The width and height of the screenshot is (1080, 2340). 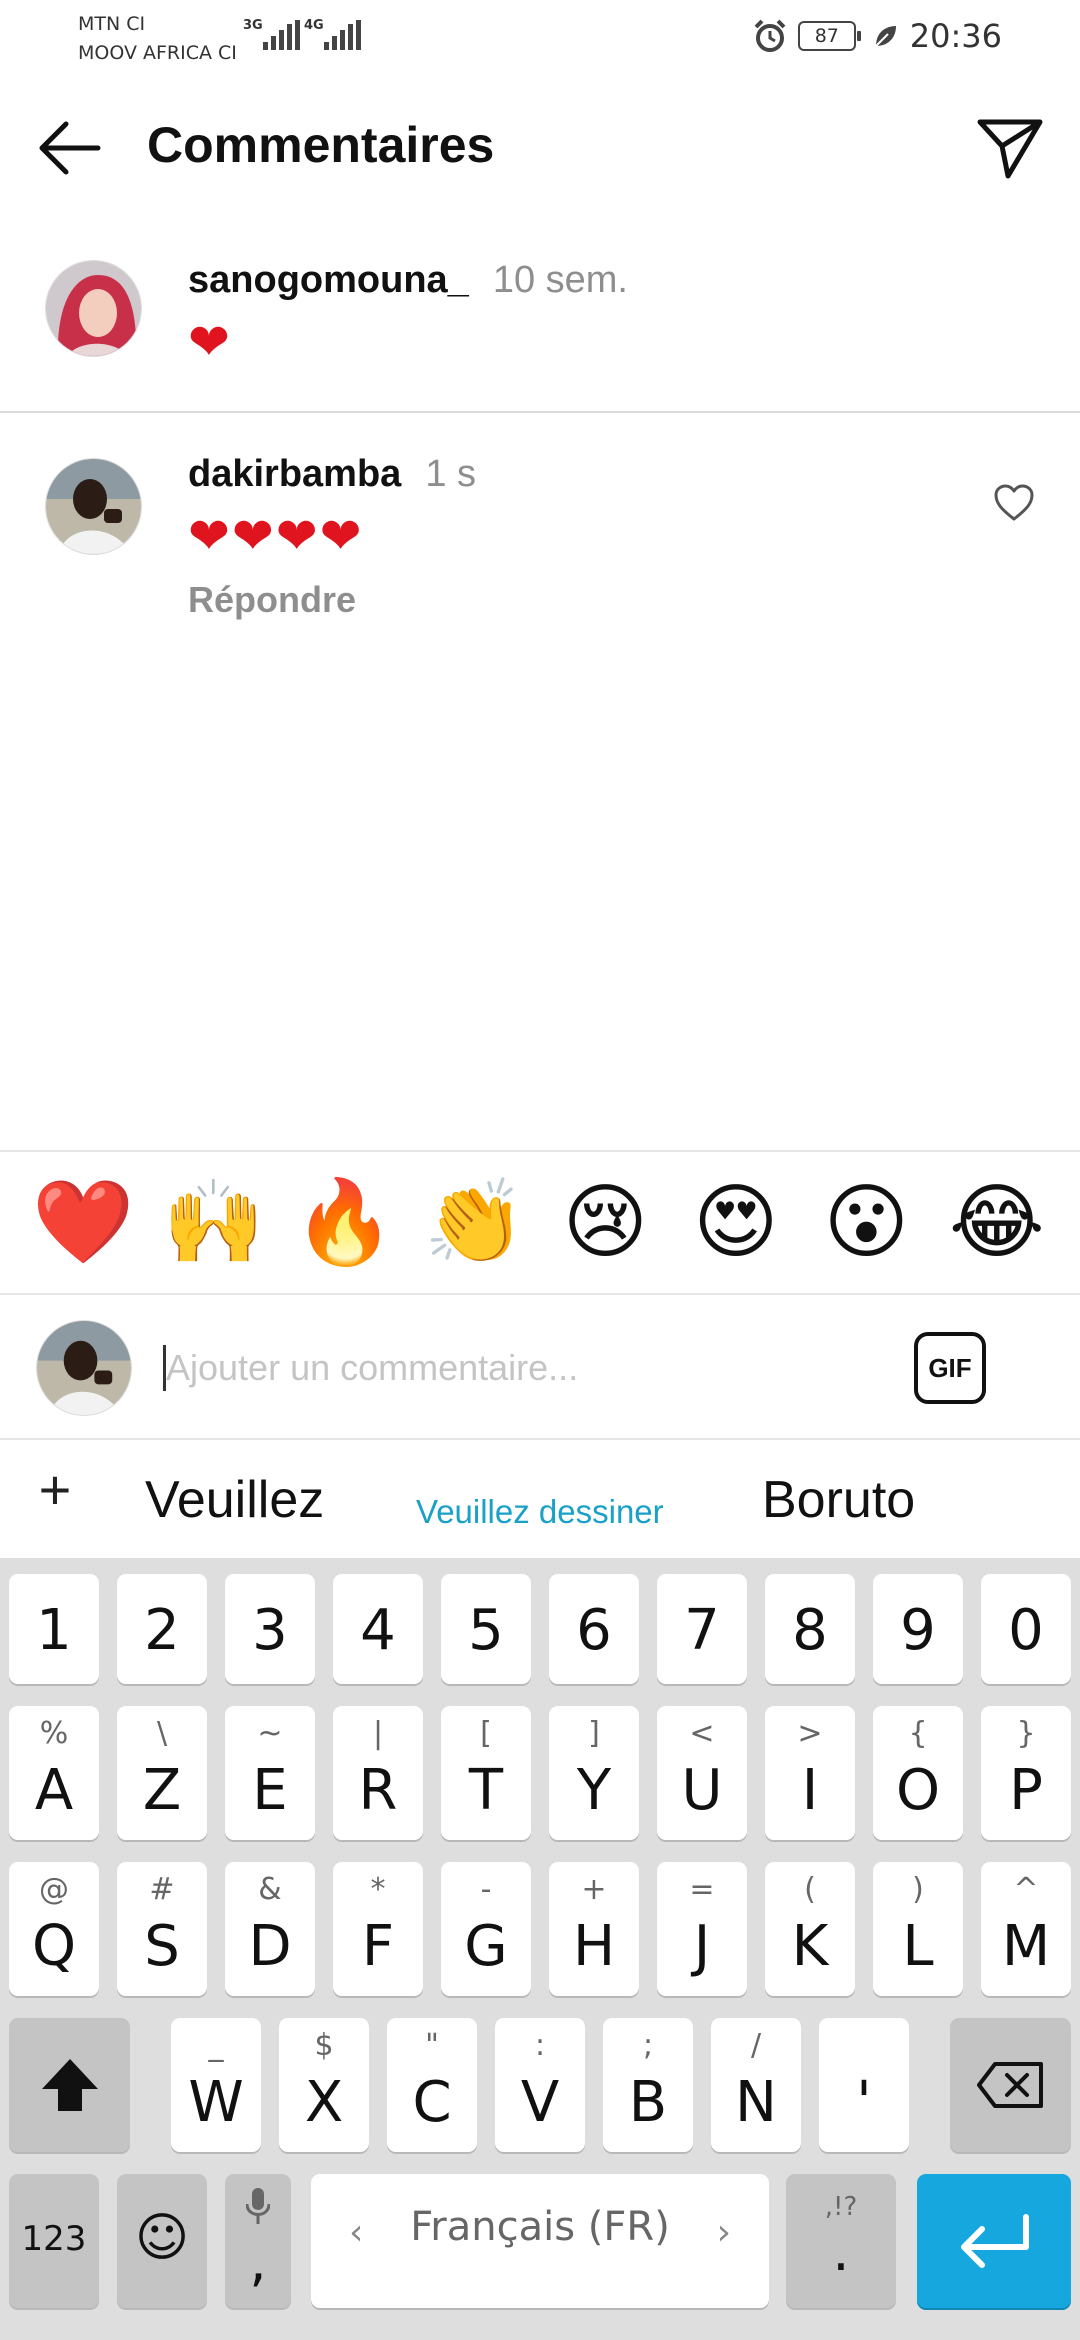 I want to click on key-n: / N, so click(x=756, y=2085).